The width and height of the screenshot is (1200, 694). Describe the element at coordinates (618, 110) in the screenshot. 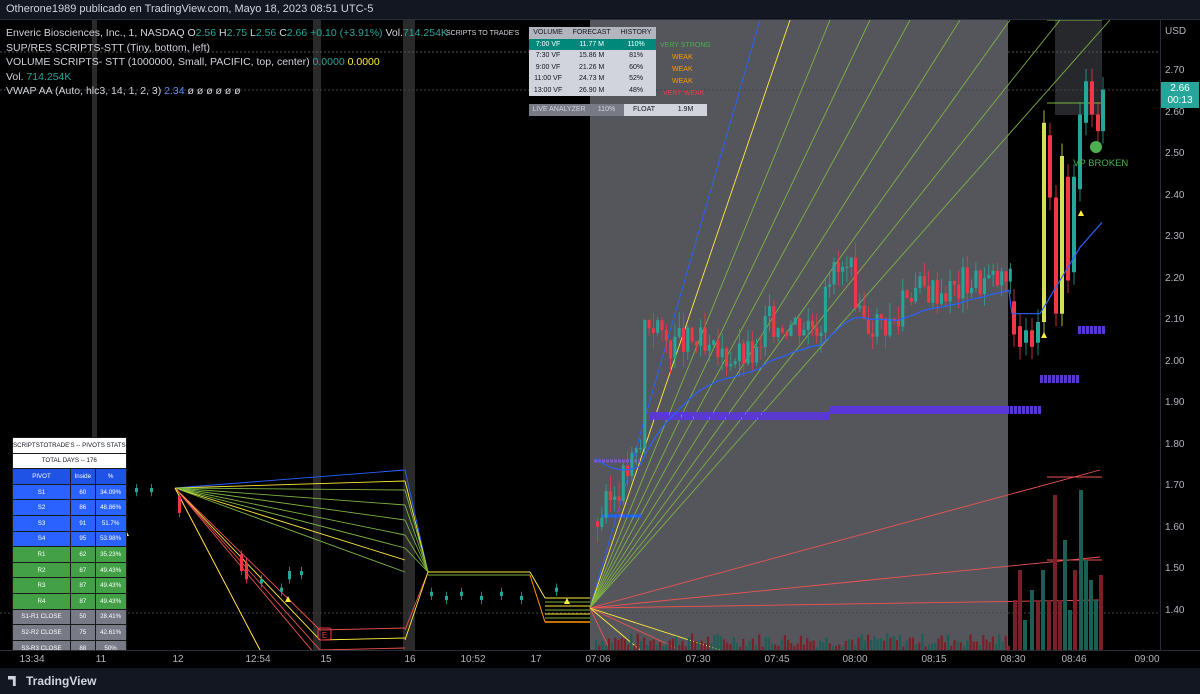

I see `live-analyzer-row: LIVE ANALYZER 110% FLOAT 1.9M` at that location.